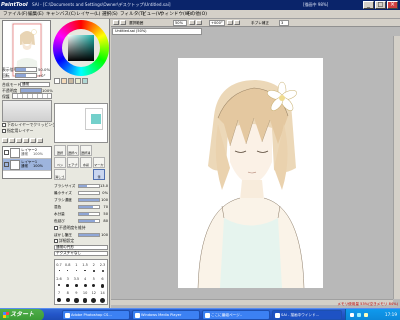 The height and width of the screenshot is (320, 400). What do you see at coordinates (78, 81) in the screenshot?
I see `swatch-cream` at bounding box center [78, 81].